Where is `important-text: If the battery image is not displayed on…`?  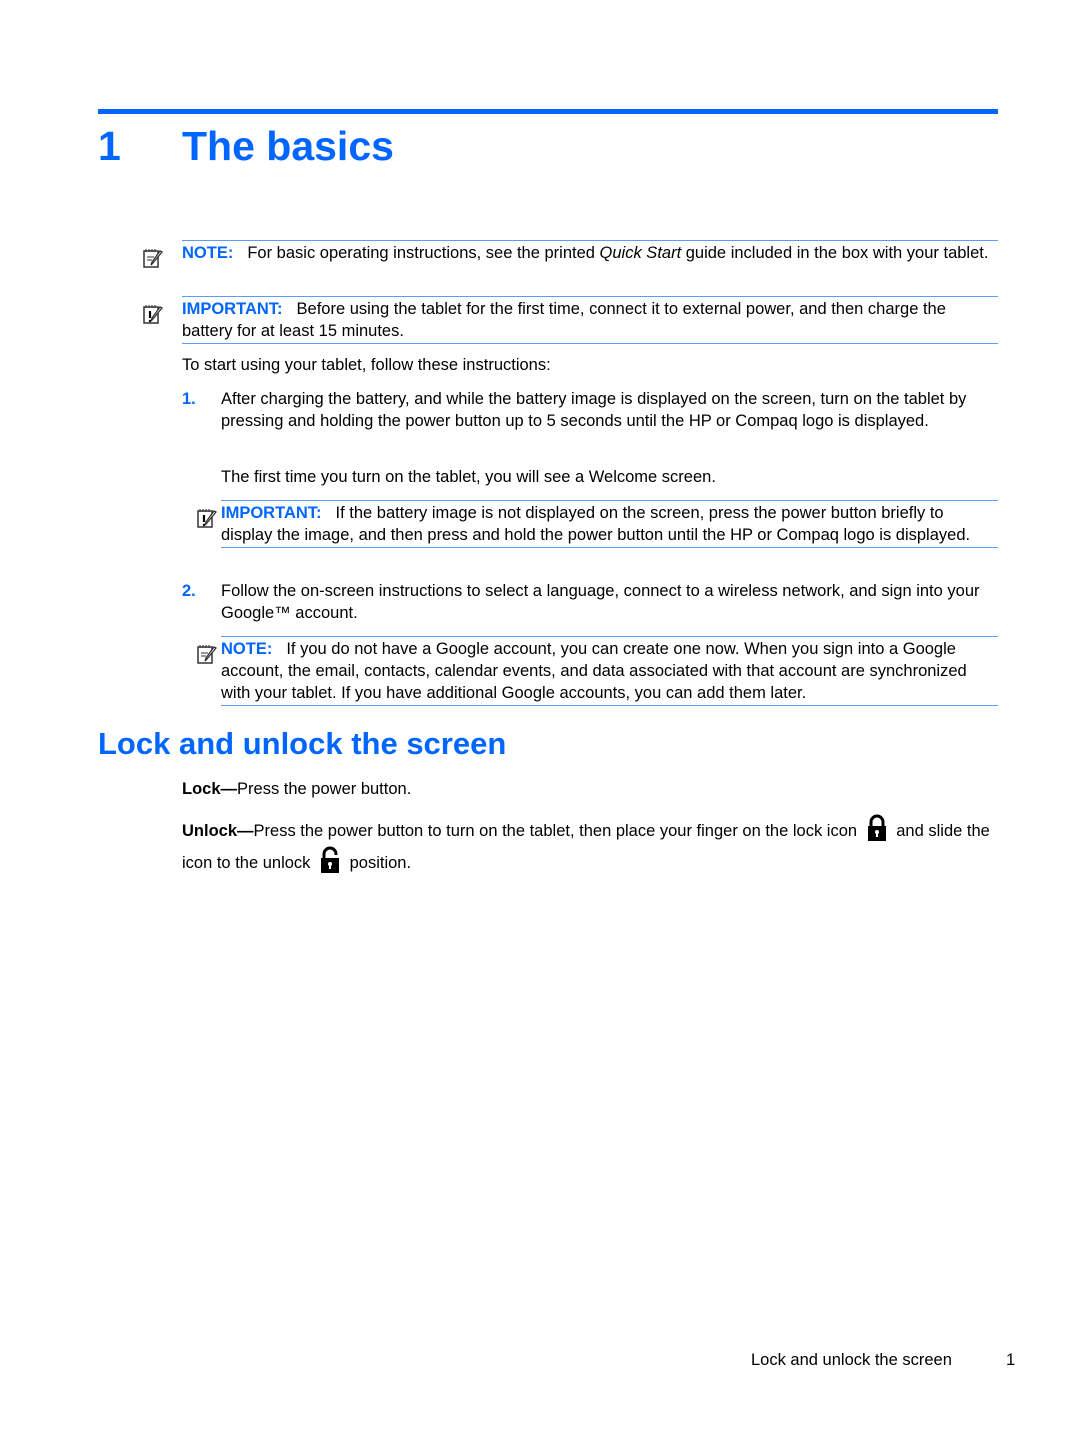
important-text: If the battery image is not displayed on… is located at coordinates (596, 524).